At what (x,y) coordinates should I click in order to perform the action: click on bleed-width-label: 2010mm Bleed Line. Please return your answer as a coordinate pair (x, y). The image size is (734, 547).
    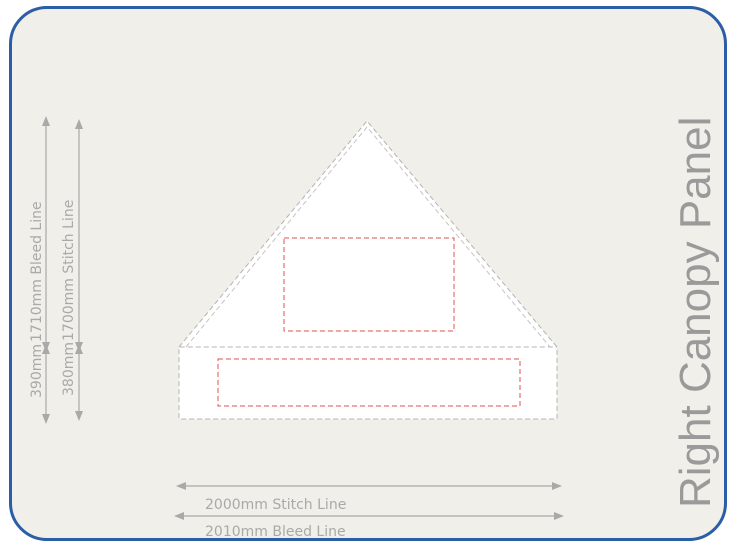
    Looking at the image, I should click on (275, 532).